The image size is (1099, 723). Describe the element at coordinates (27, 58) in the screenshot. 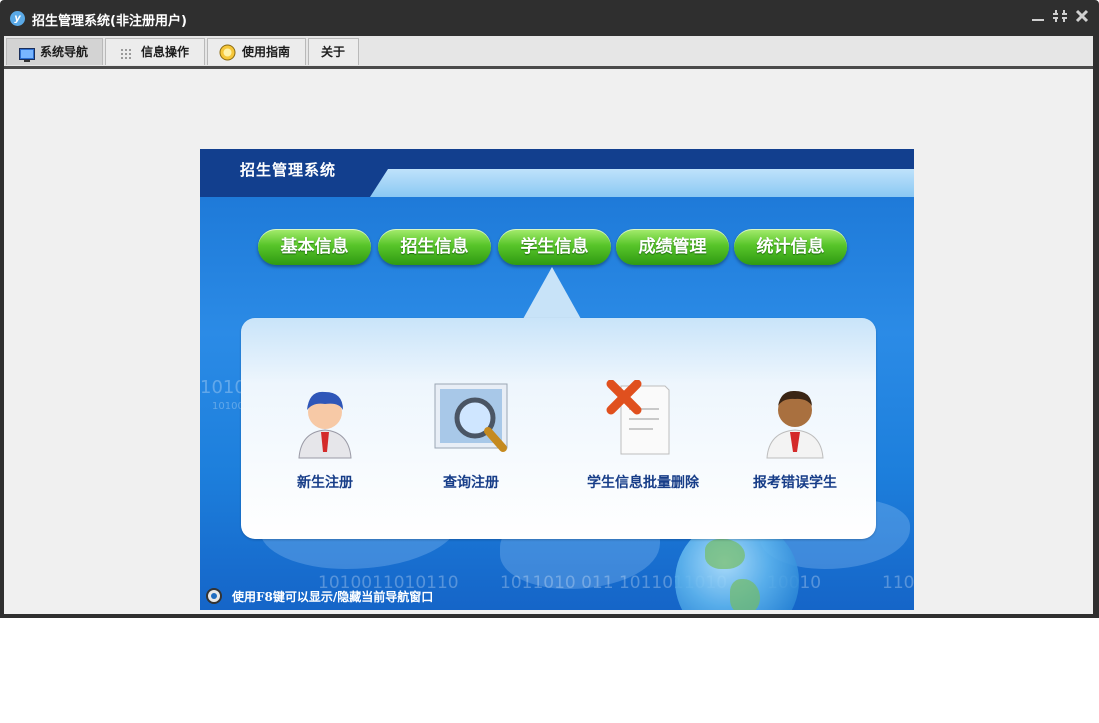

I see `monitor-icon` at that location.